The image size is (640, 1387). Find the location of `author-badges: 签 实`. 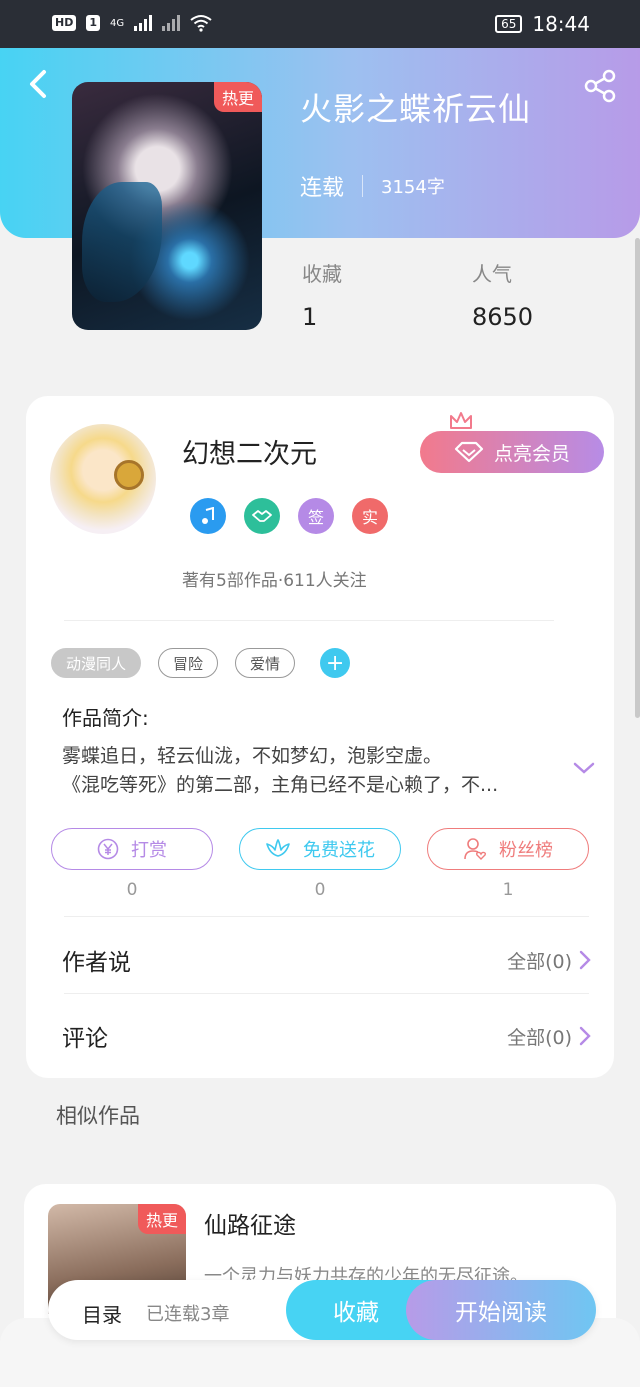

author-badges: 签 实 is located at coordinates (289, 516).